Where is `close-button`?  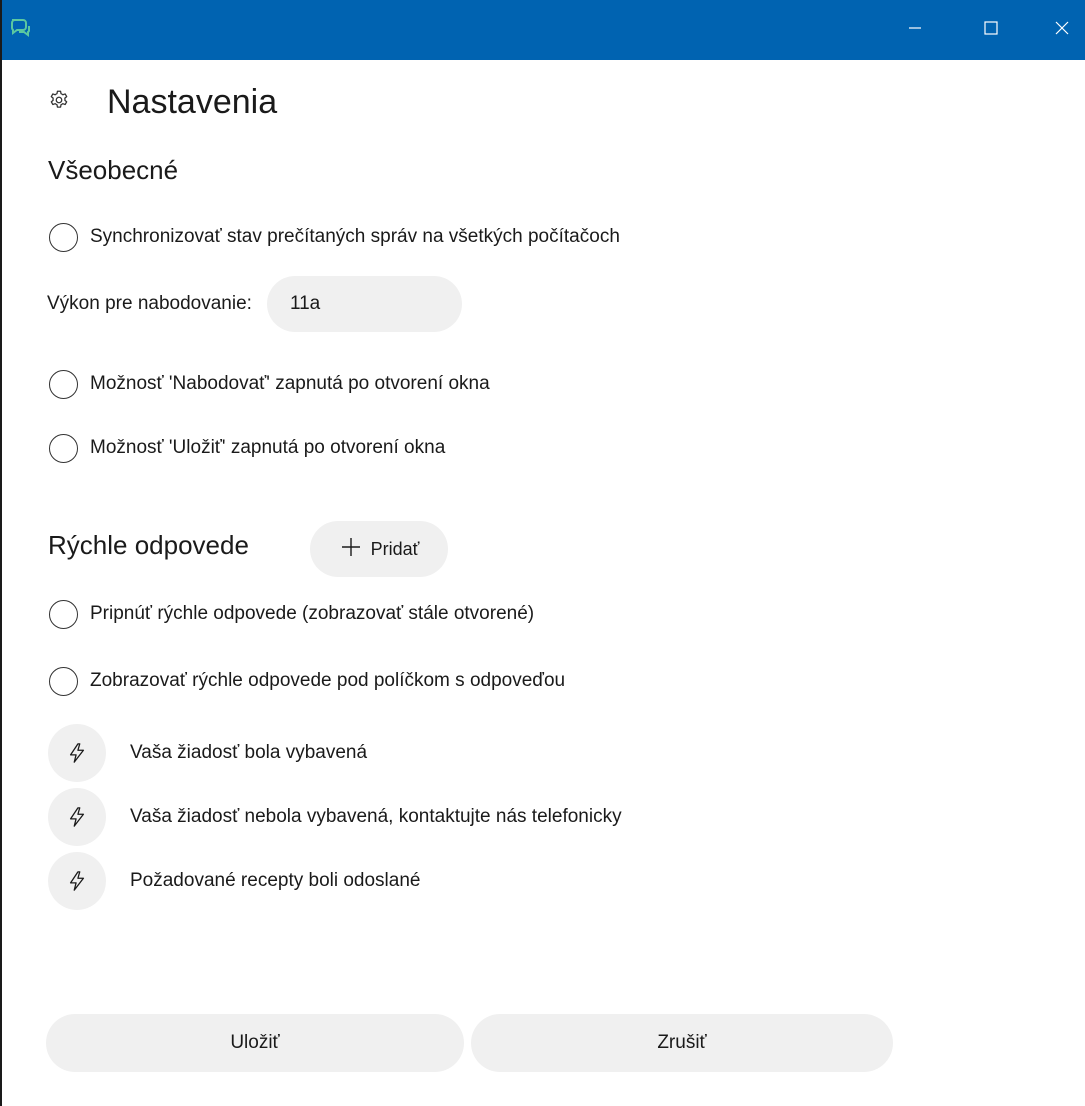 close-button is located at coordinates (1057, 30).